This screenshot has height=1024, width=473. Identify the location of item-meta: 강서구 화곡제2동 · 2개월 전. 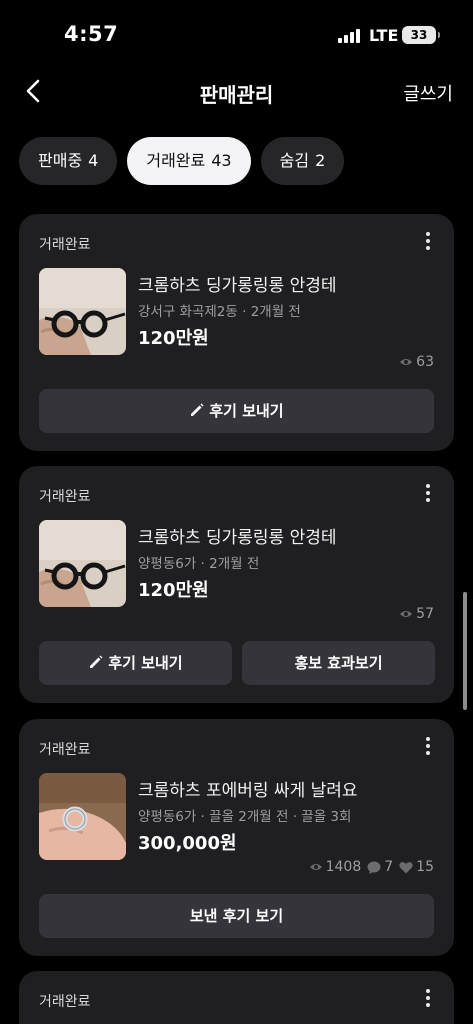
(219, 312).